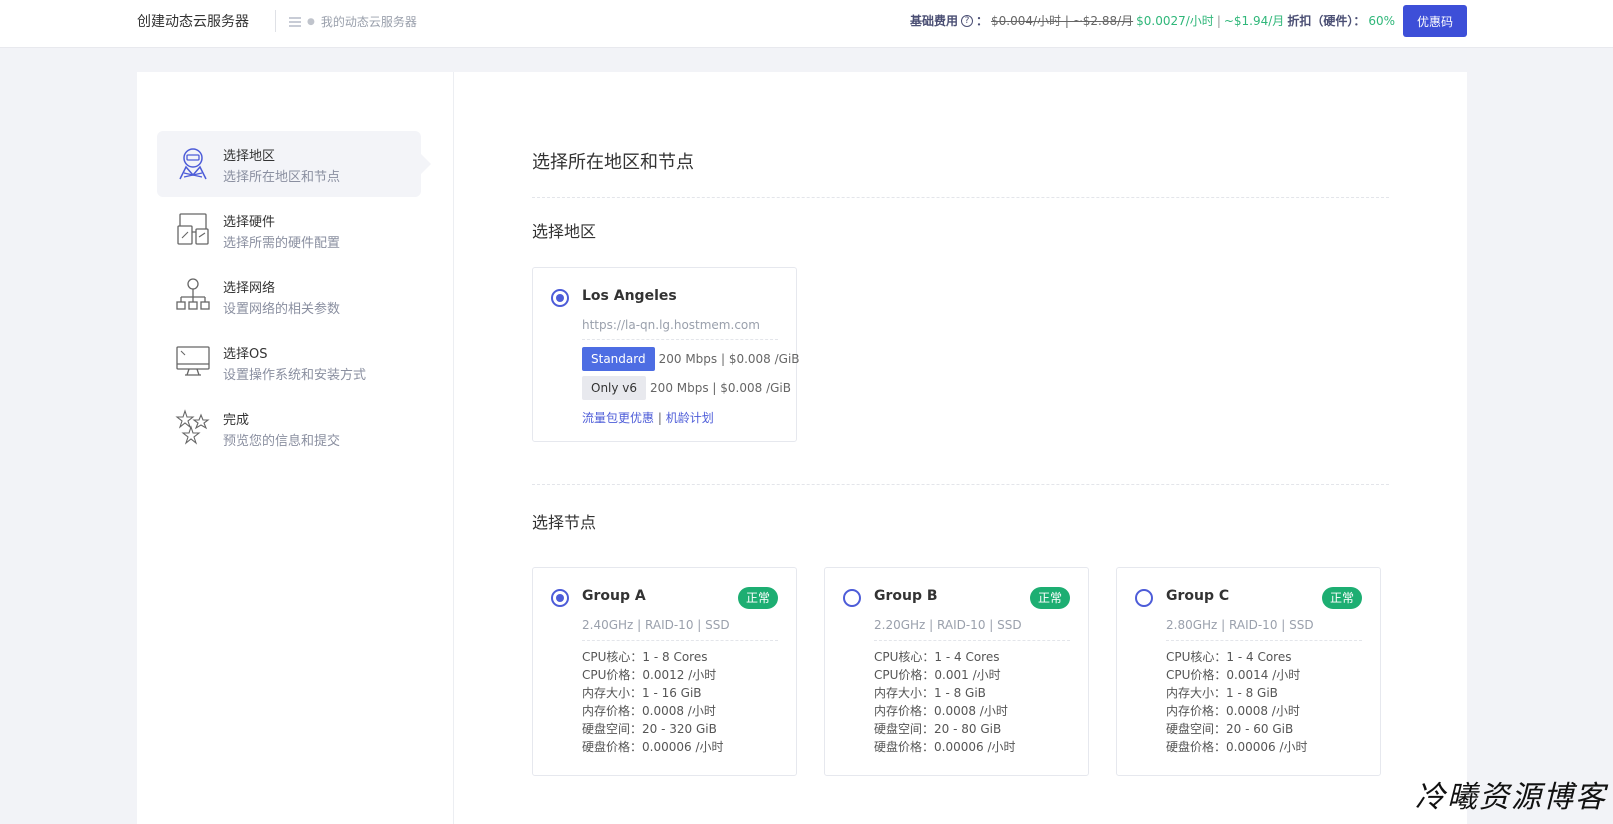 The height and width of the screenshot is (824, 1613). What do you see at coordinates (193, 294) in the screenshot?
I see `network-icon` at bounding box center [193, 294].